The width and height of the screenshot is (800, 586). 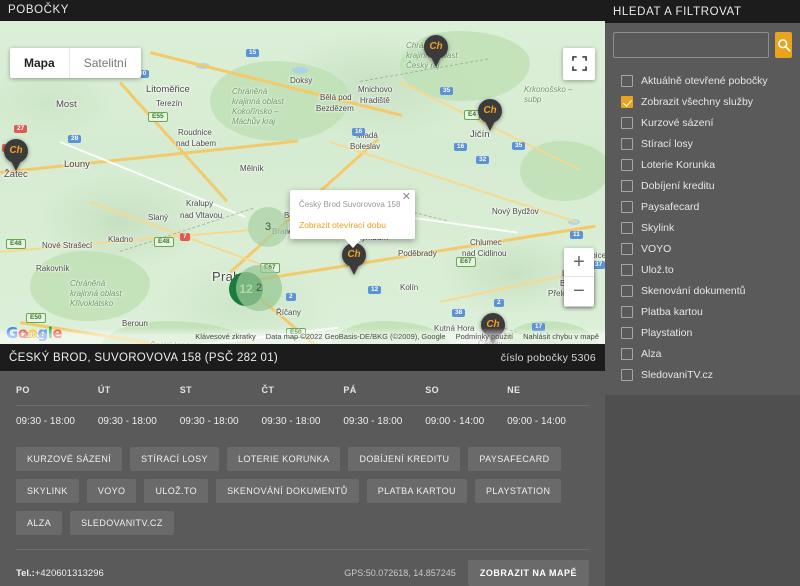 I want to click on filter-row: Ulož.to, so click(x=702, y=269).